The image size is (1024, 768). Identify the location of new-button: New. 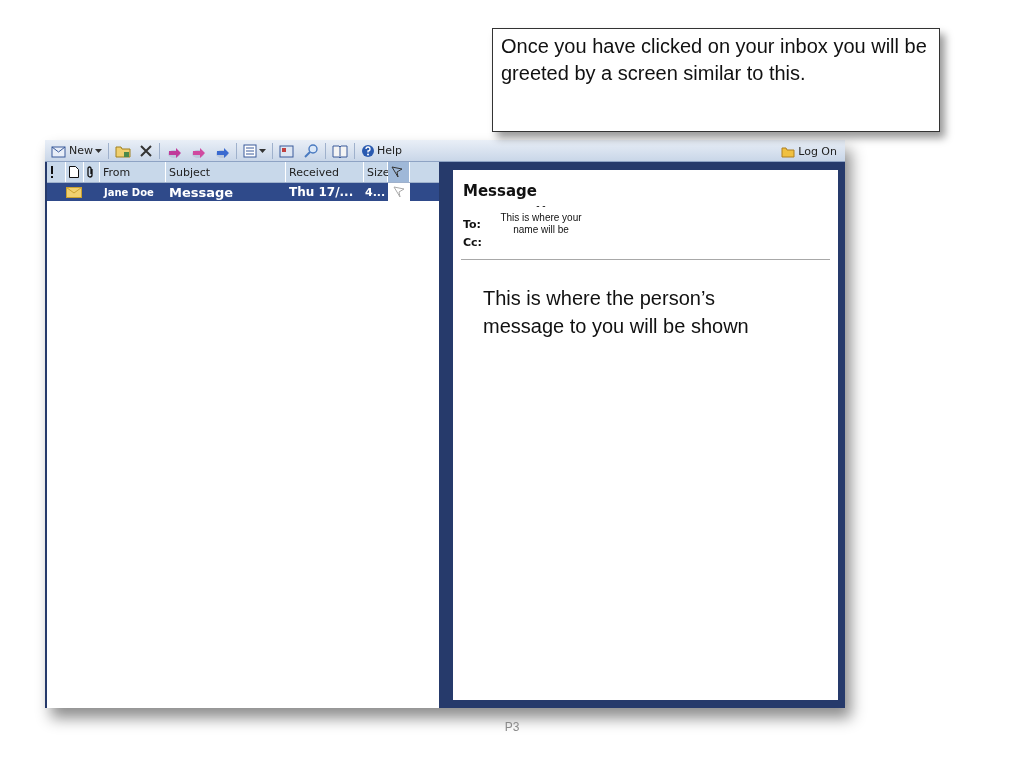
(76, 150).